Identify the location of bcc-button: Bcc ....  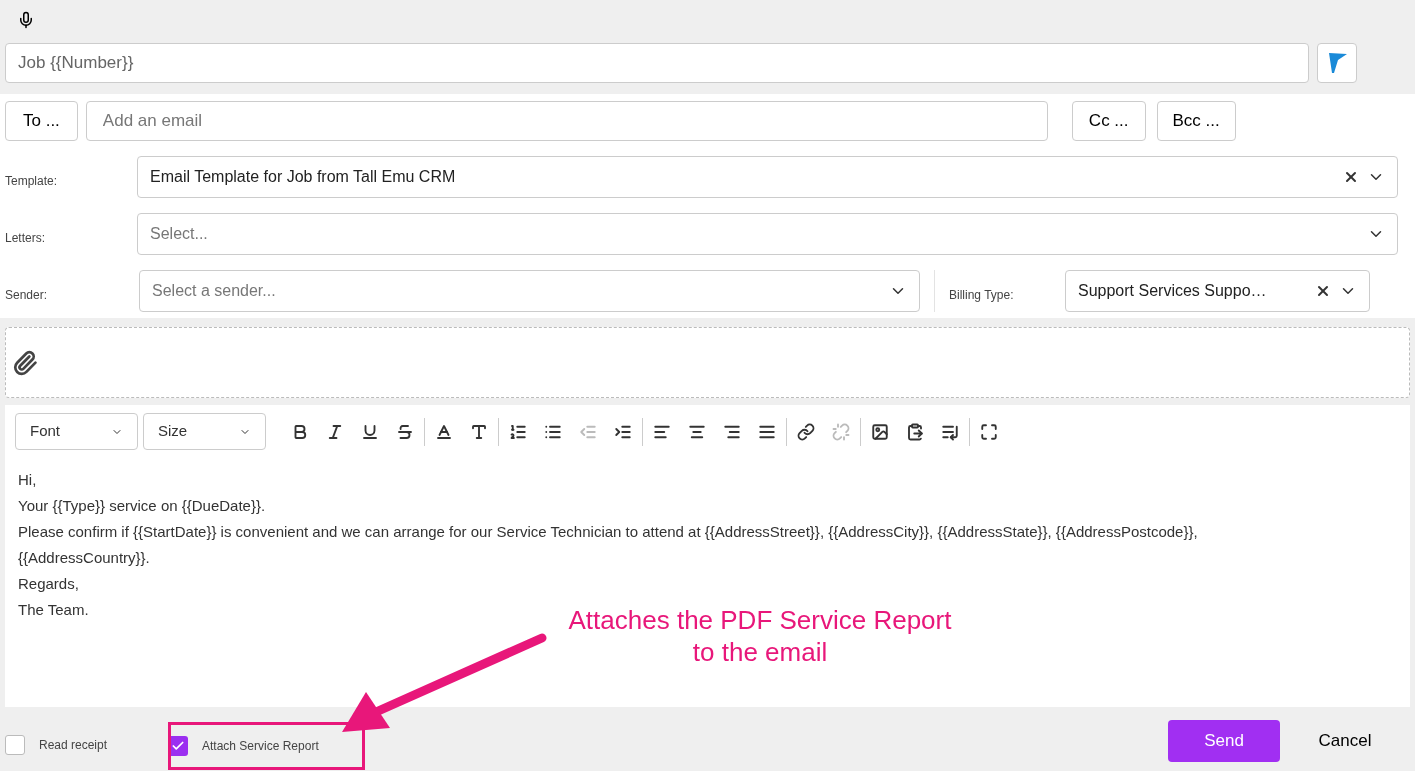
(1196, 121).